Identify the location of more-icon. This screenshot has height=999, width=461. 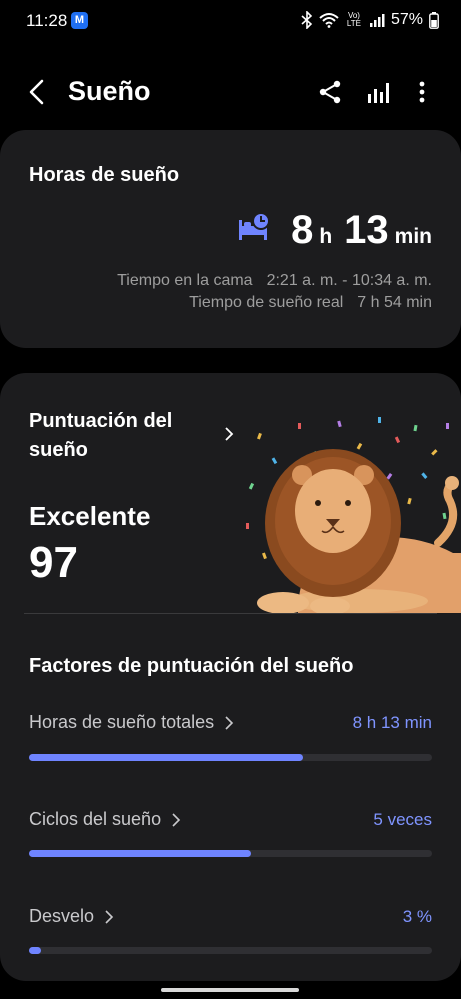
(422, 92).